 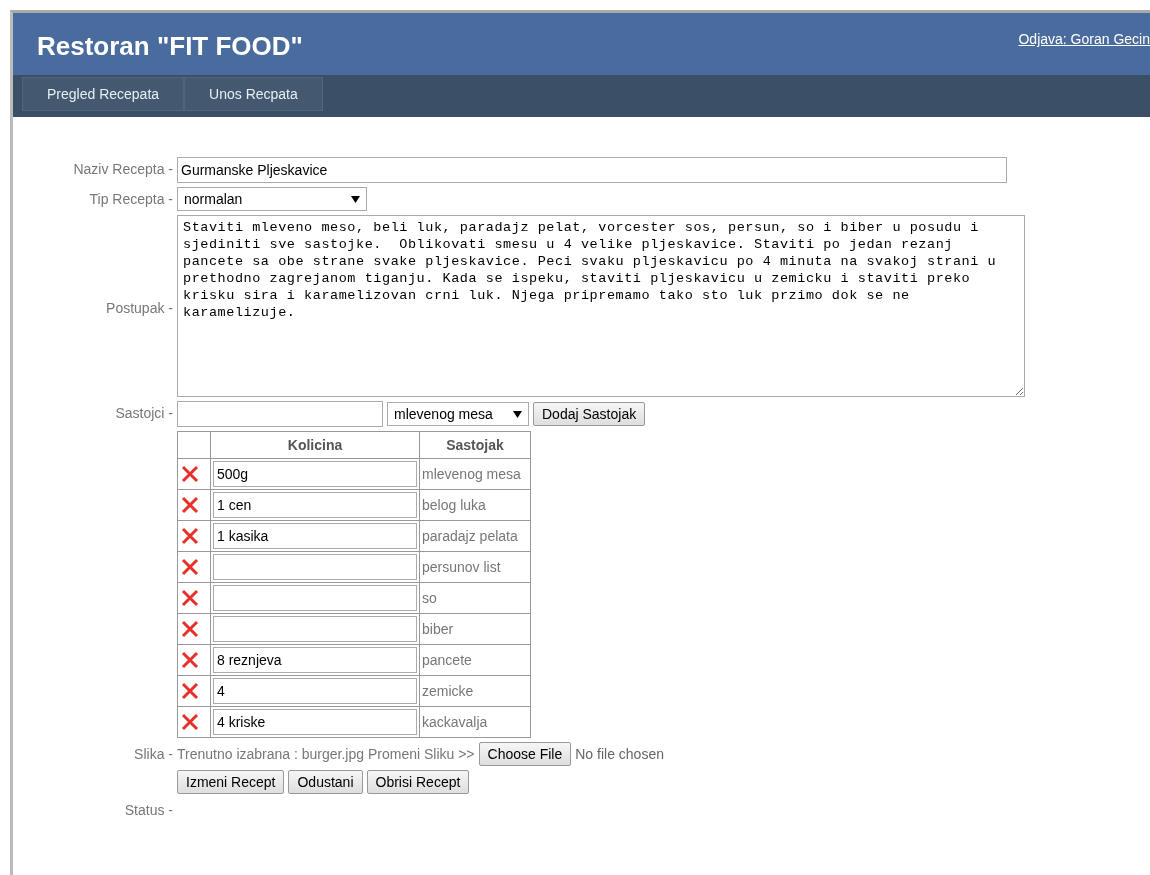 I want to click on table-cell: biber, so click(x=475, y=629).